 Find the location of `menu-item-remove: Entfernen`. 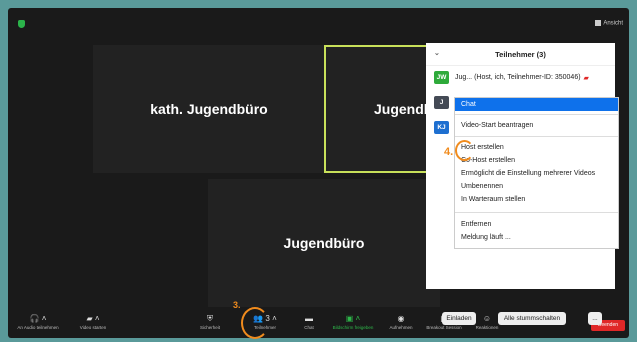

menu-item-remove: Entfernen is located at coordinates (536, 224).